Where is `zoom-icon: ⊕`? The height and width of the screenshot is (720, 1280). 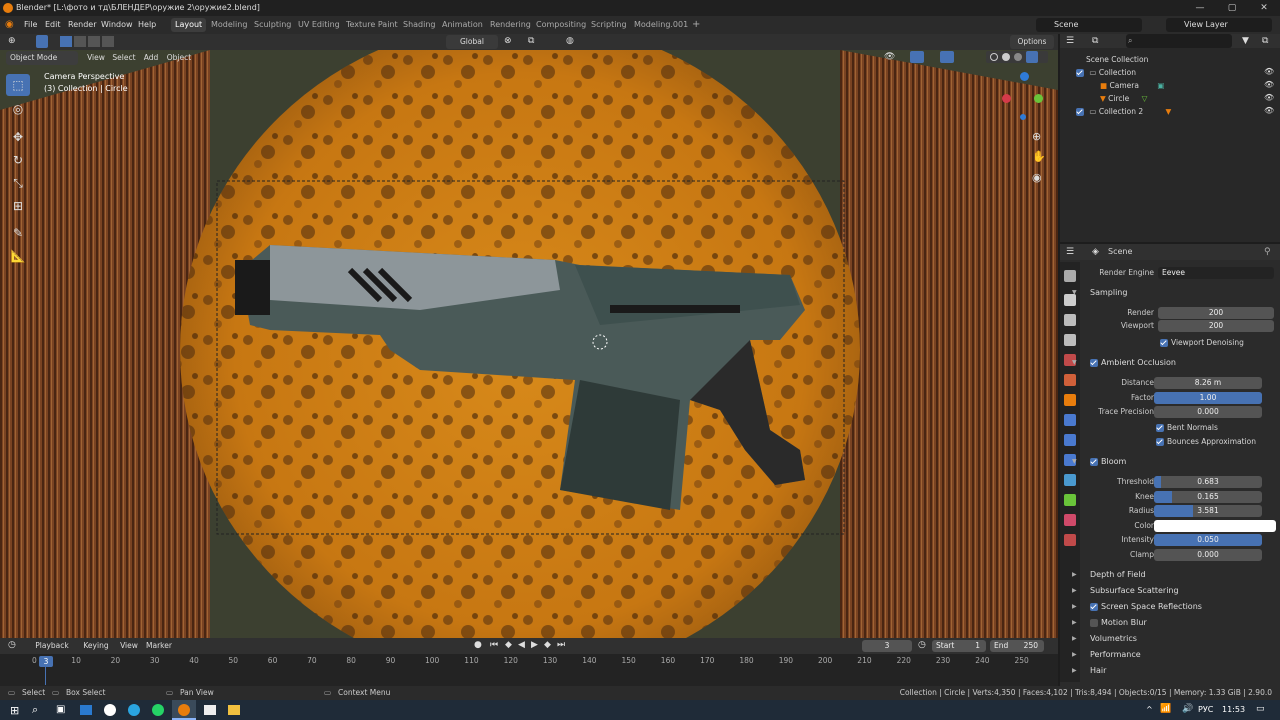 zoom-icon: ⊕ is located at coordinates (1036, 136).